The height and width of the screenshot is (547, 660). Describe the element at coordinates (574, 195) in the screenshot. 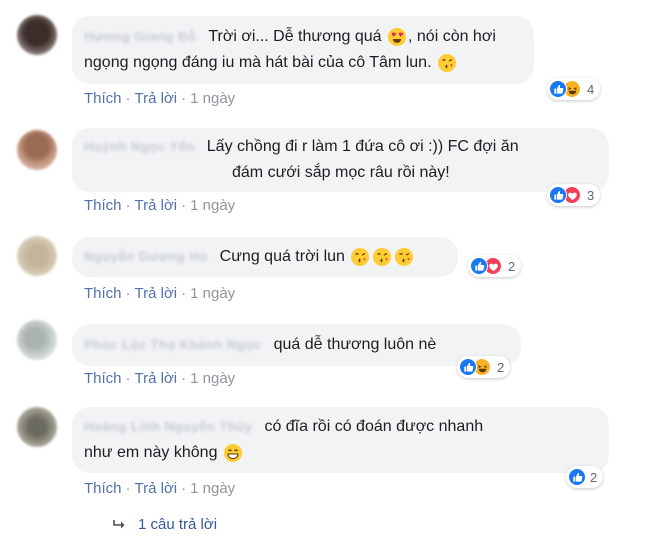

I see `reaction-summary: 3` at that location.